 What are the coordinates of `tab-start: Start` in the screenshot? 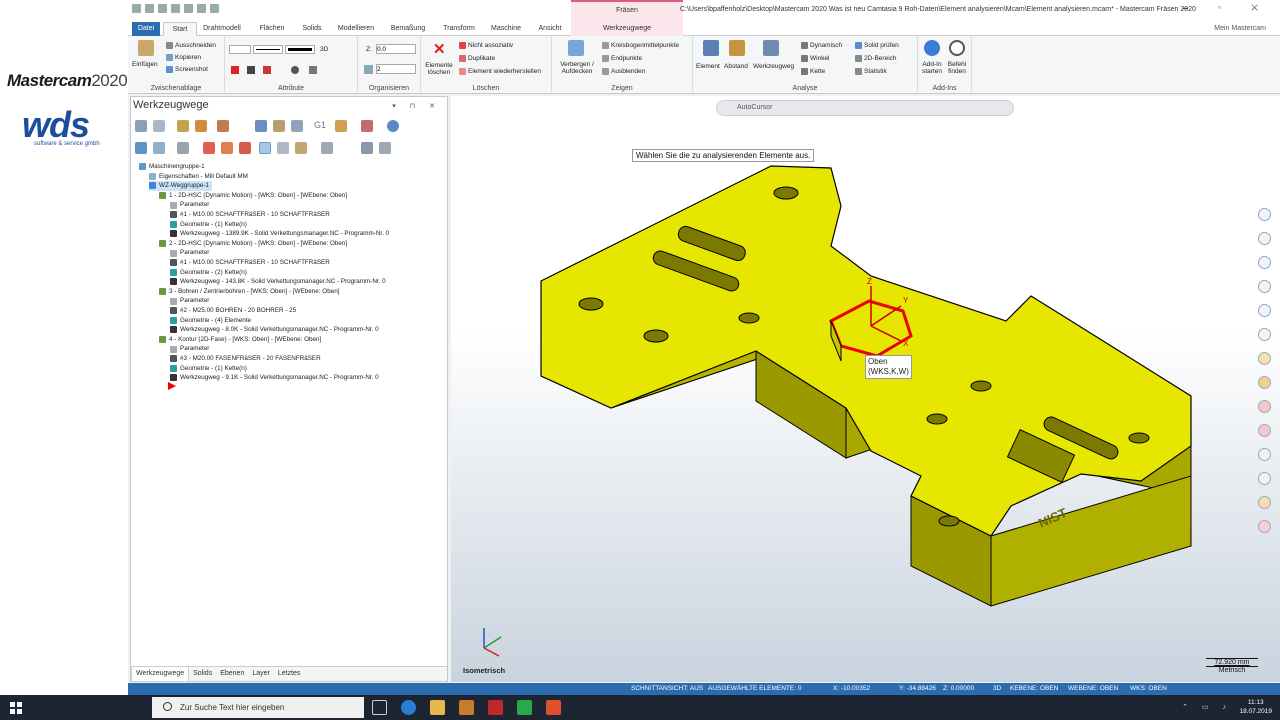 It's located at (180, 29).